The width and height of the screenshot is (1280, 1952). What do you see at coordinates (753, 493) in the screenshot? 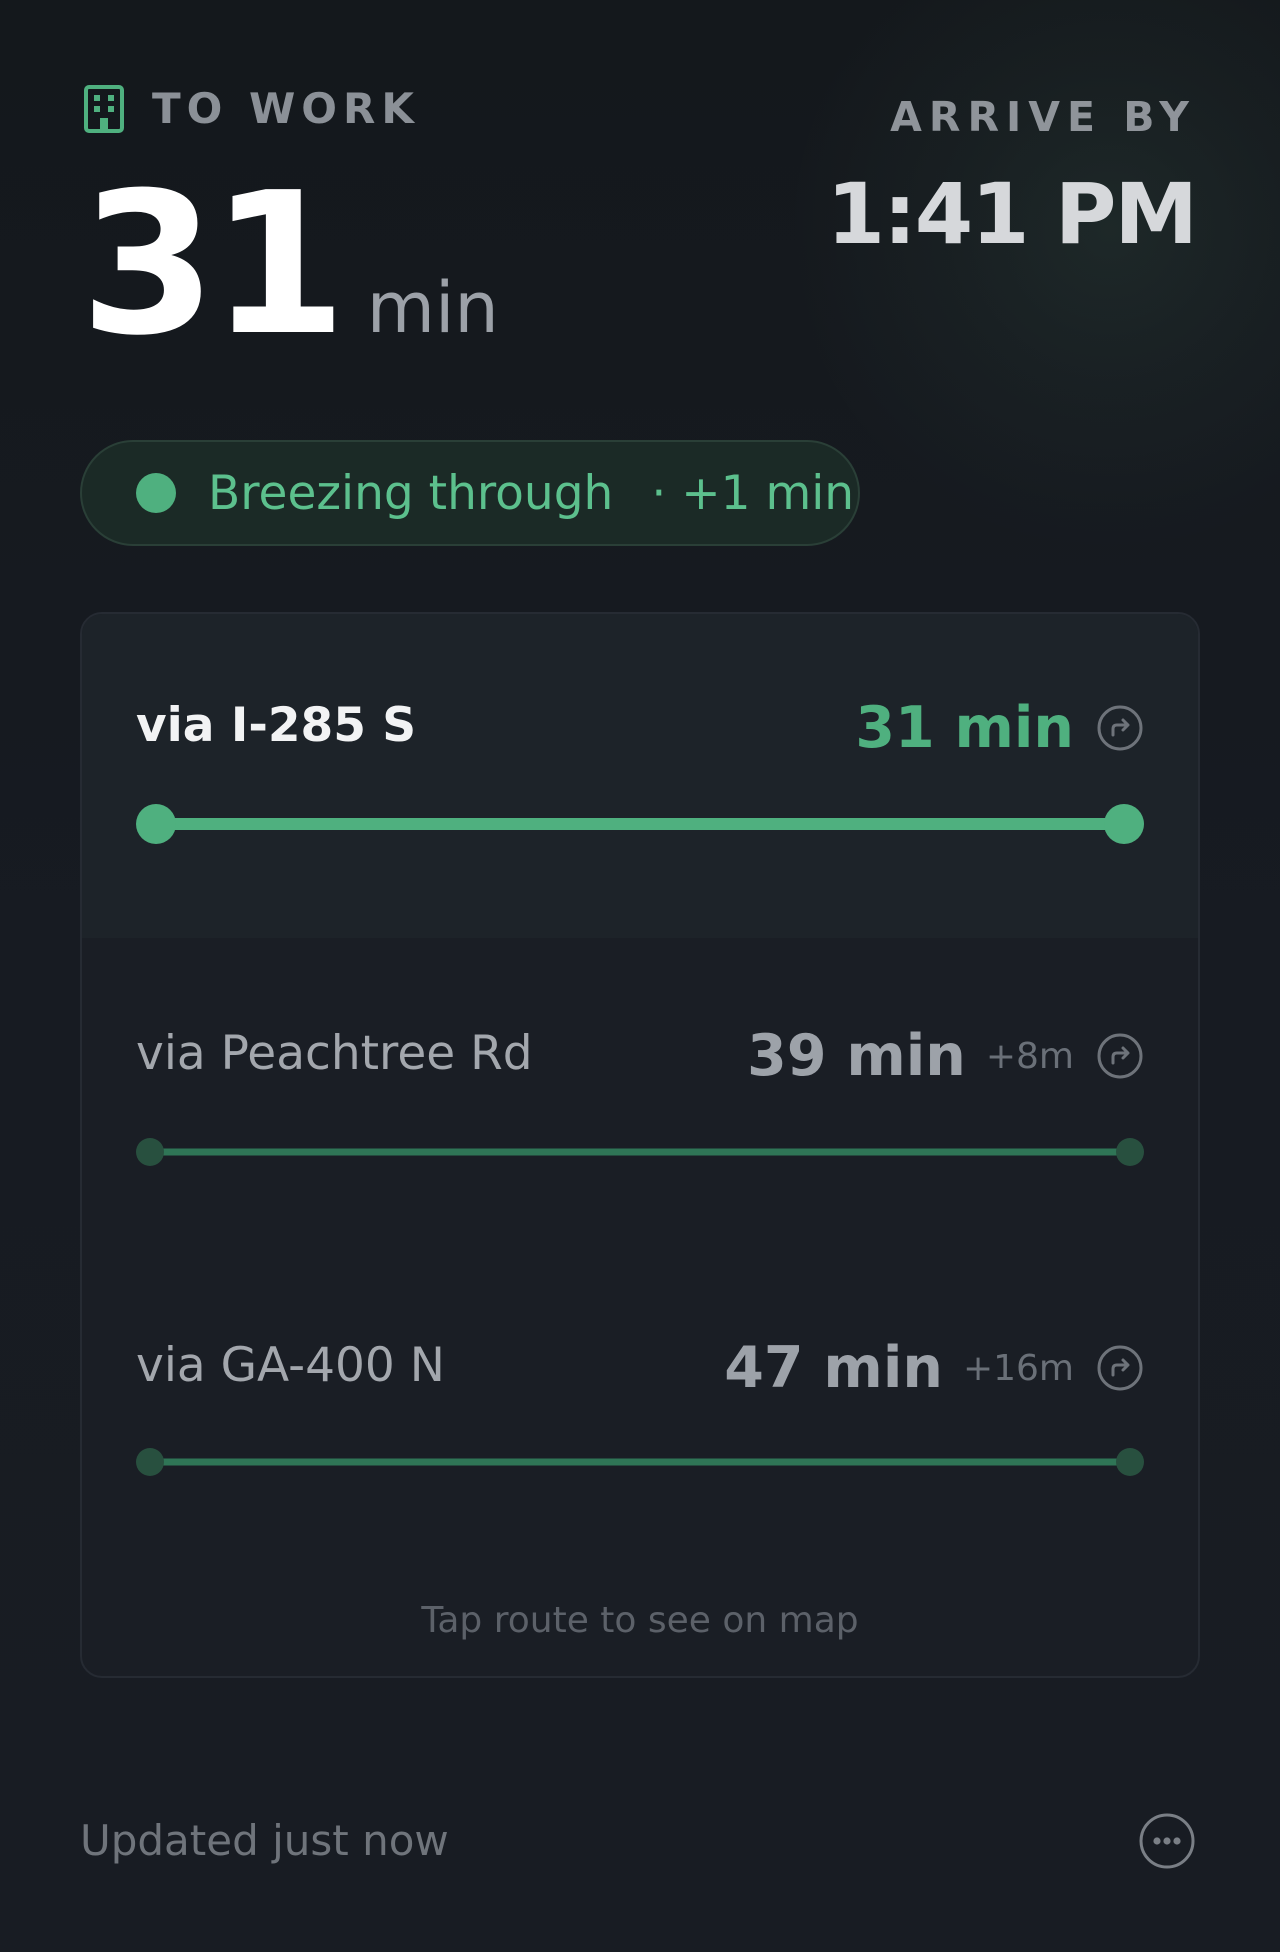
I see `status-delay: · +1 min` at bounding box center [753, 493].